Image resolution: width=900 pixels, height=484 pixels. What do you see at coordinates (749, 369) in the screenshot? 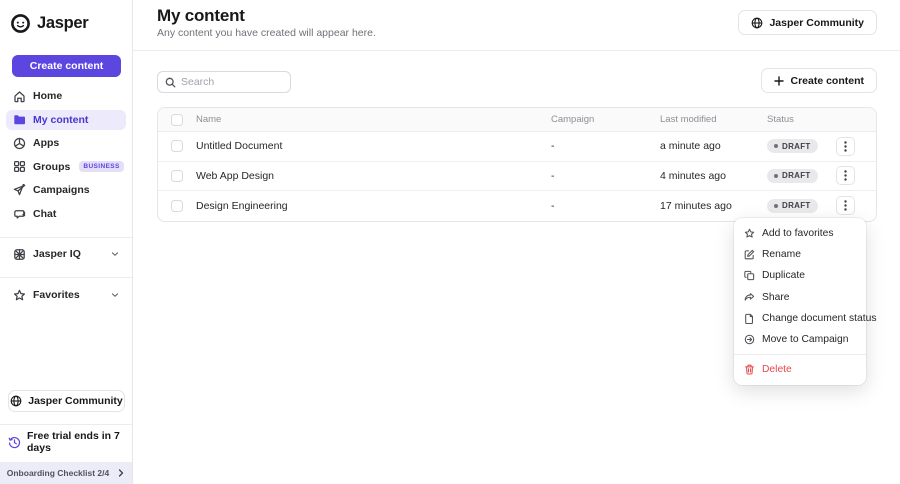
I see `trash-icon` at bounding box center [749, 369].